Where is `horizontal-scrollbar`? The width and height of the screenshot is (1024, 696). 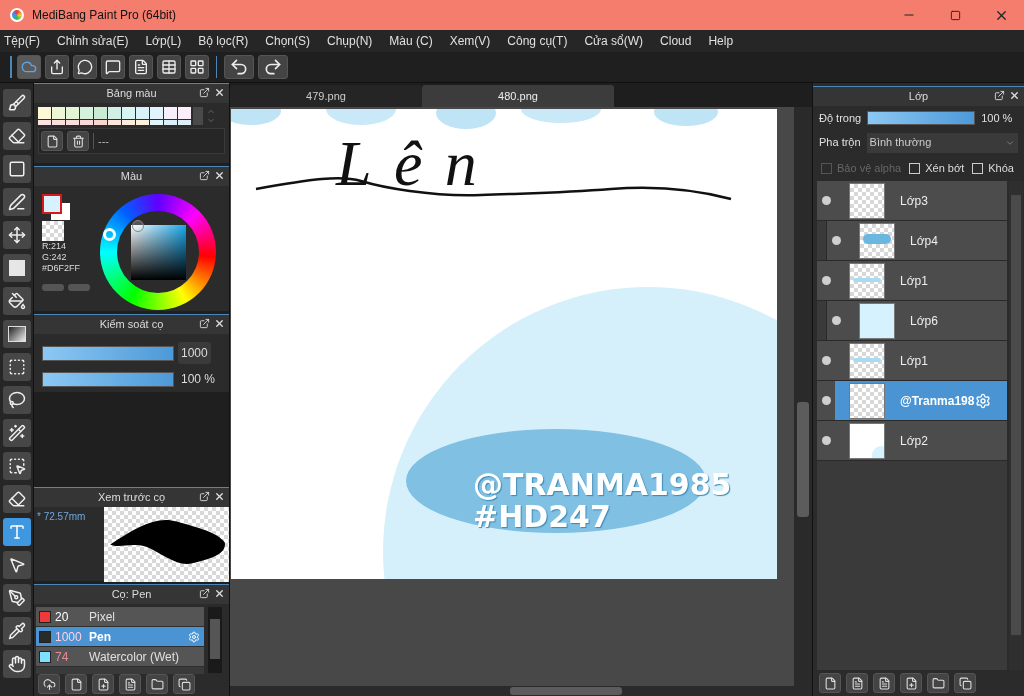 horizontal-scrollbar is located at coordinates (521, 691).